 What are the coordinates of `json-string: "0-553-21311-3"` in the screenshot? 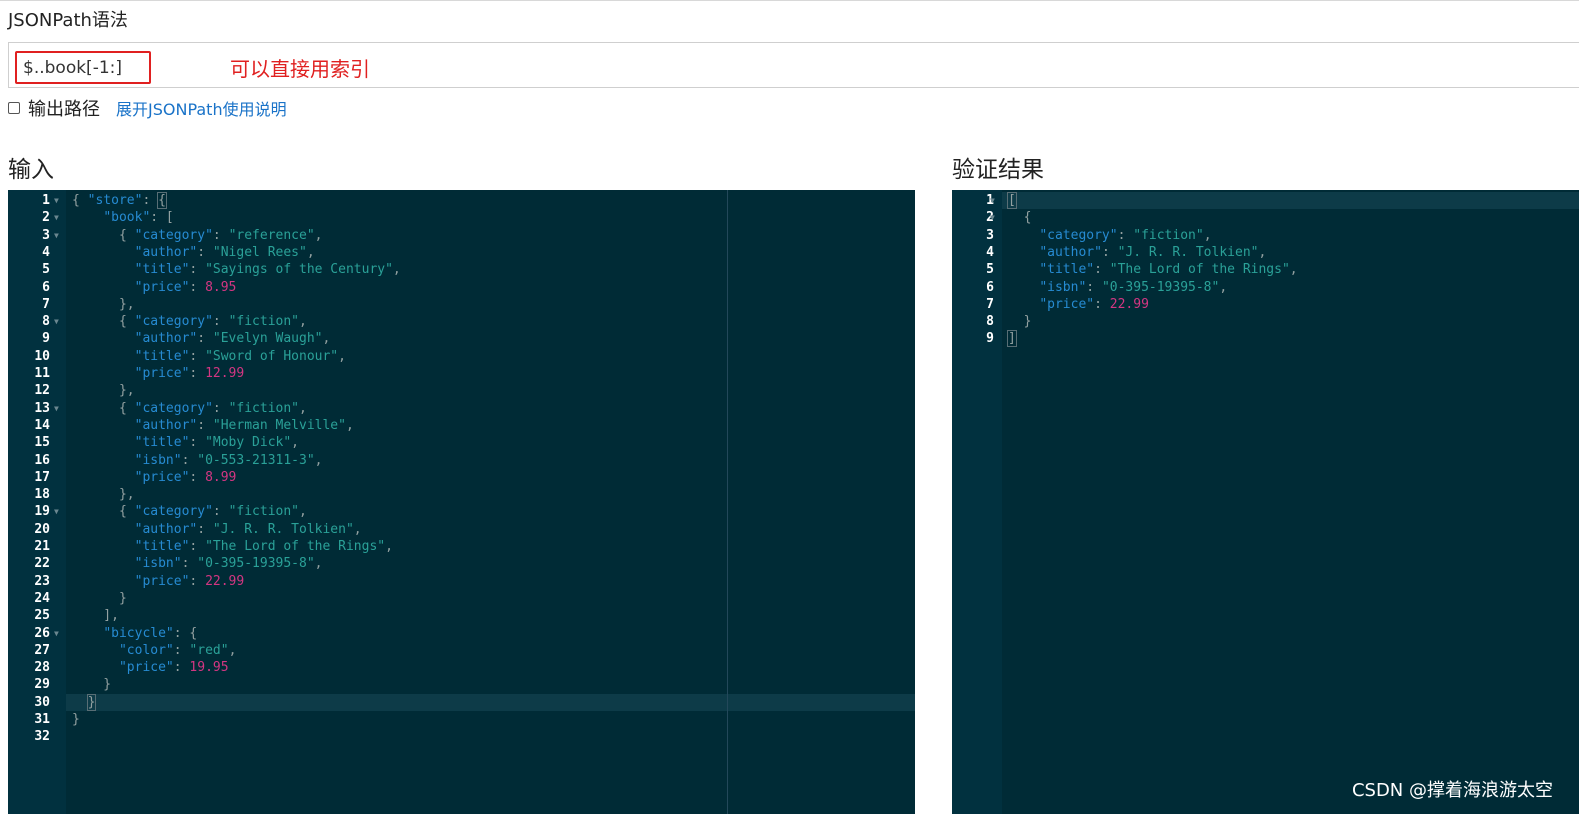 It's located at (256, 460).